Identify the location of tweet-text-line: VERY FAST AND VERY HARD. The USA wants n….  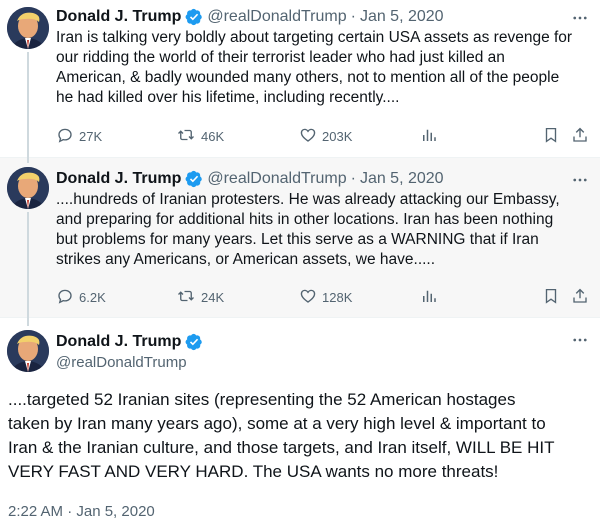
(253, 471).